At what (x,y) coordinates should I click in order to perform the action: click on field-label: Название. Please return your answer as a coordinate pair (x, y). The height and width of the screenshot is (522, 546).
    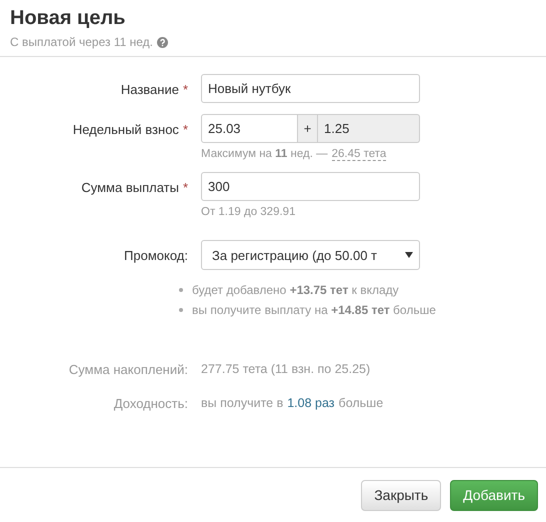
    Looking at the image, I should click on (149, 90).